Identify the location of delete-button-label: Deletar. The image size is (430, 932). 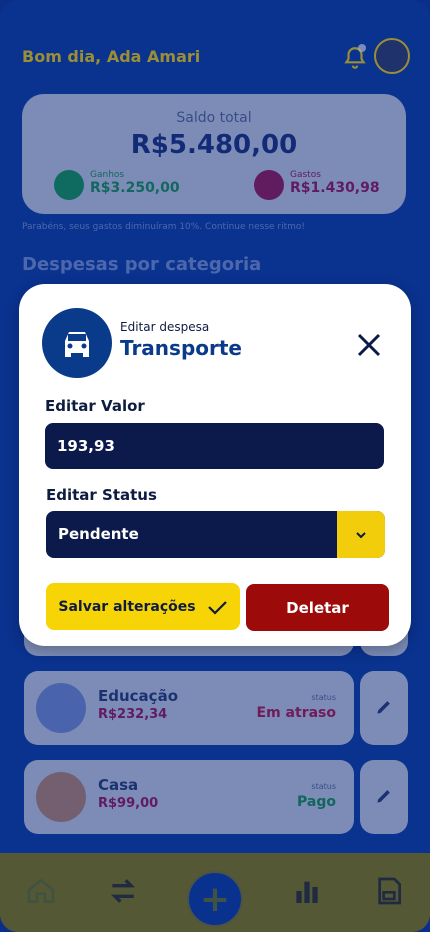
(317, 607).